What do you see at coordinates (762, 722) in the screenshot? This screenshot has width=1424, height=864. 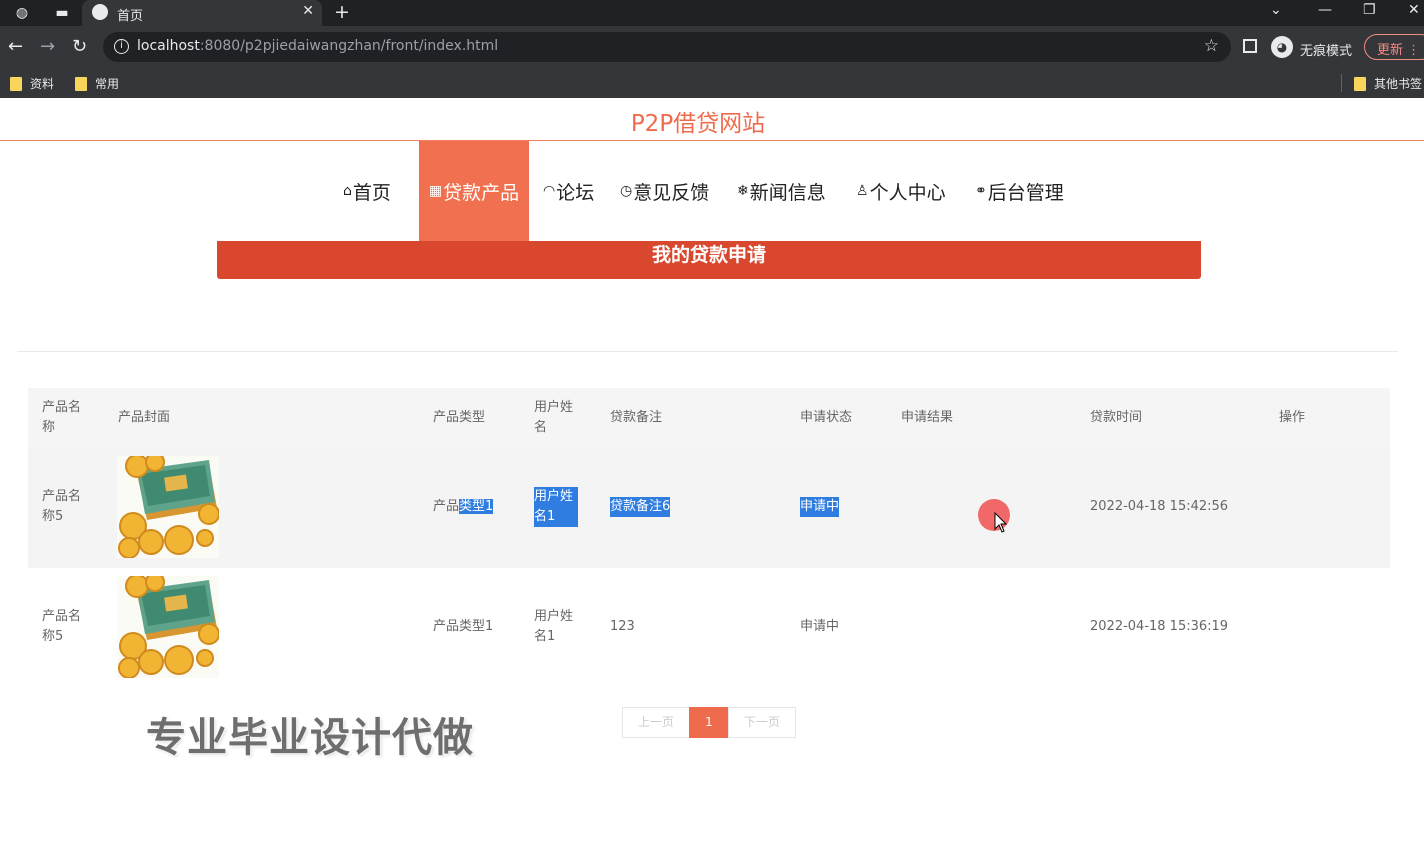 I see `next-page-button: 下一页` at bounding box center [762, 722].